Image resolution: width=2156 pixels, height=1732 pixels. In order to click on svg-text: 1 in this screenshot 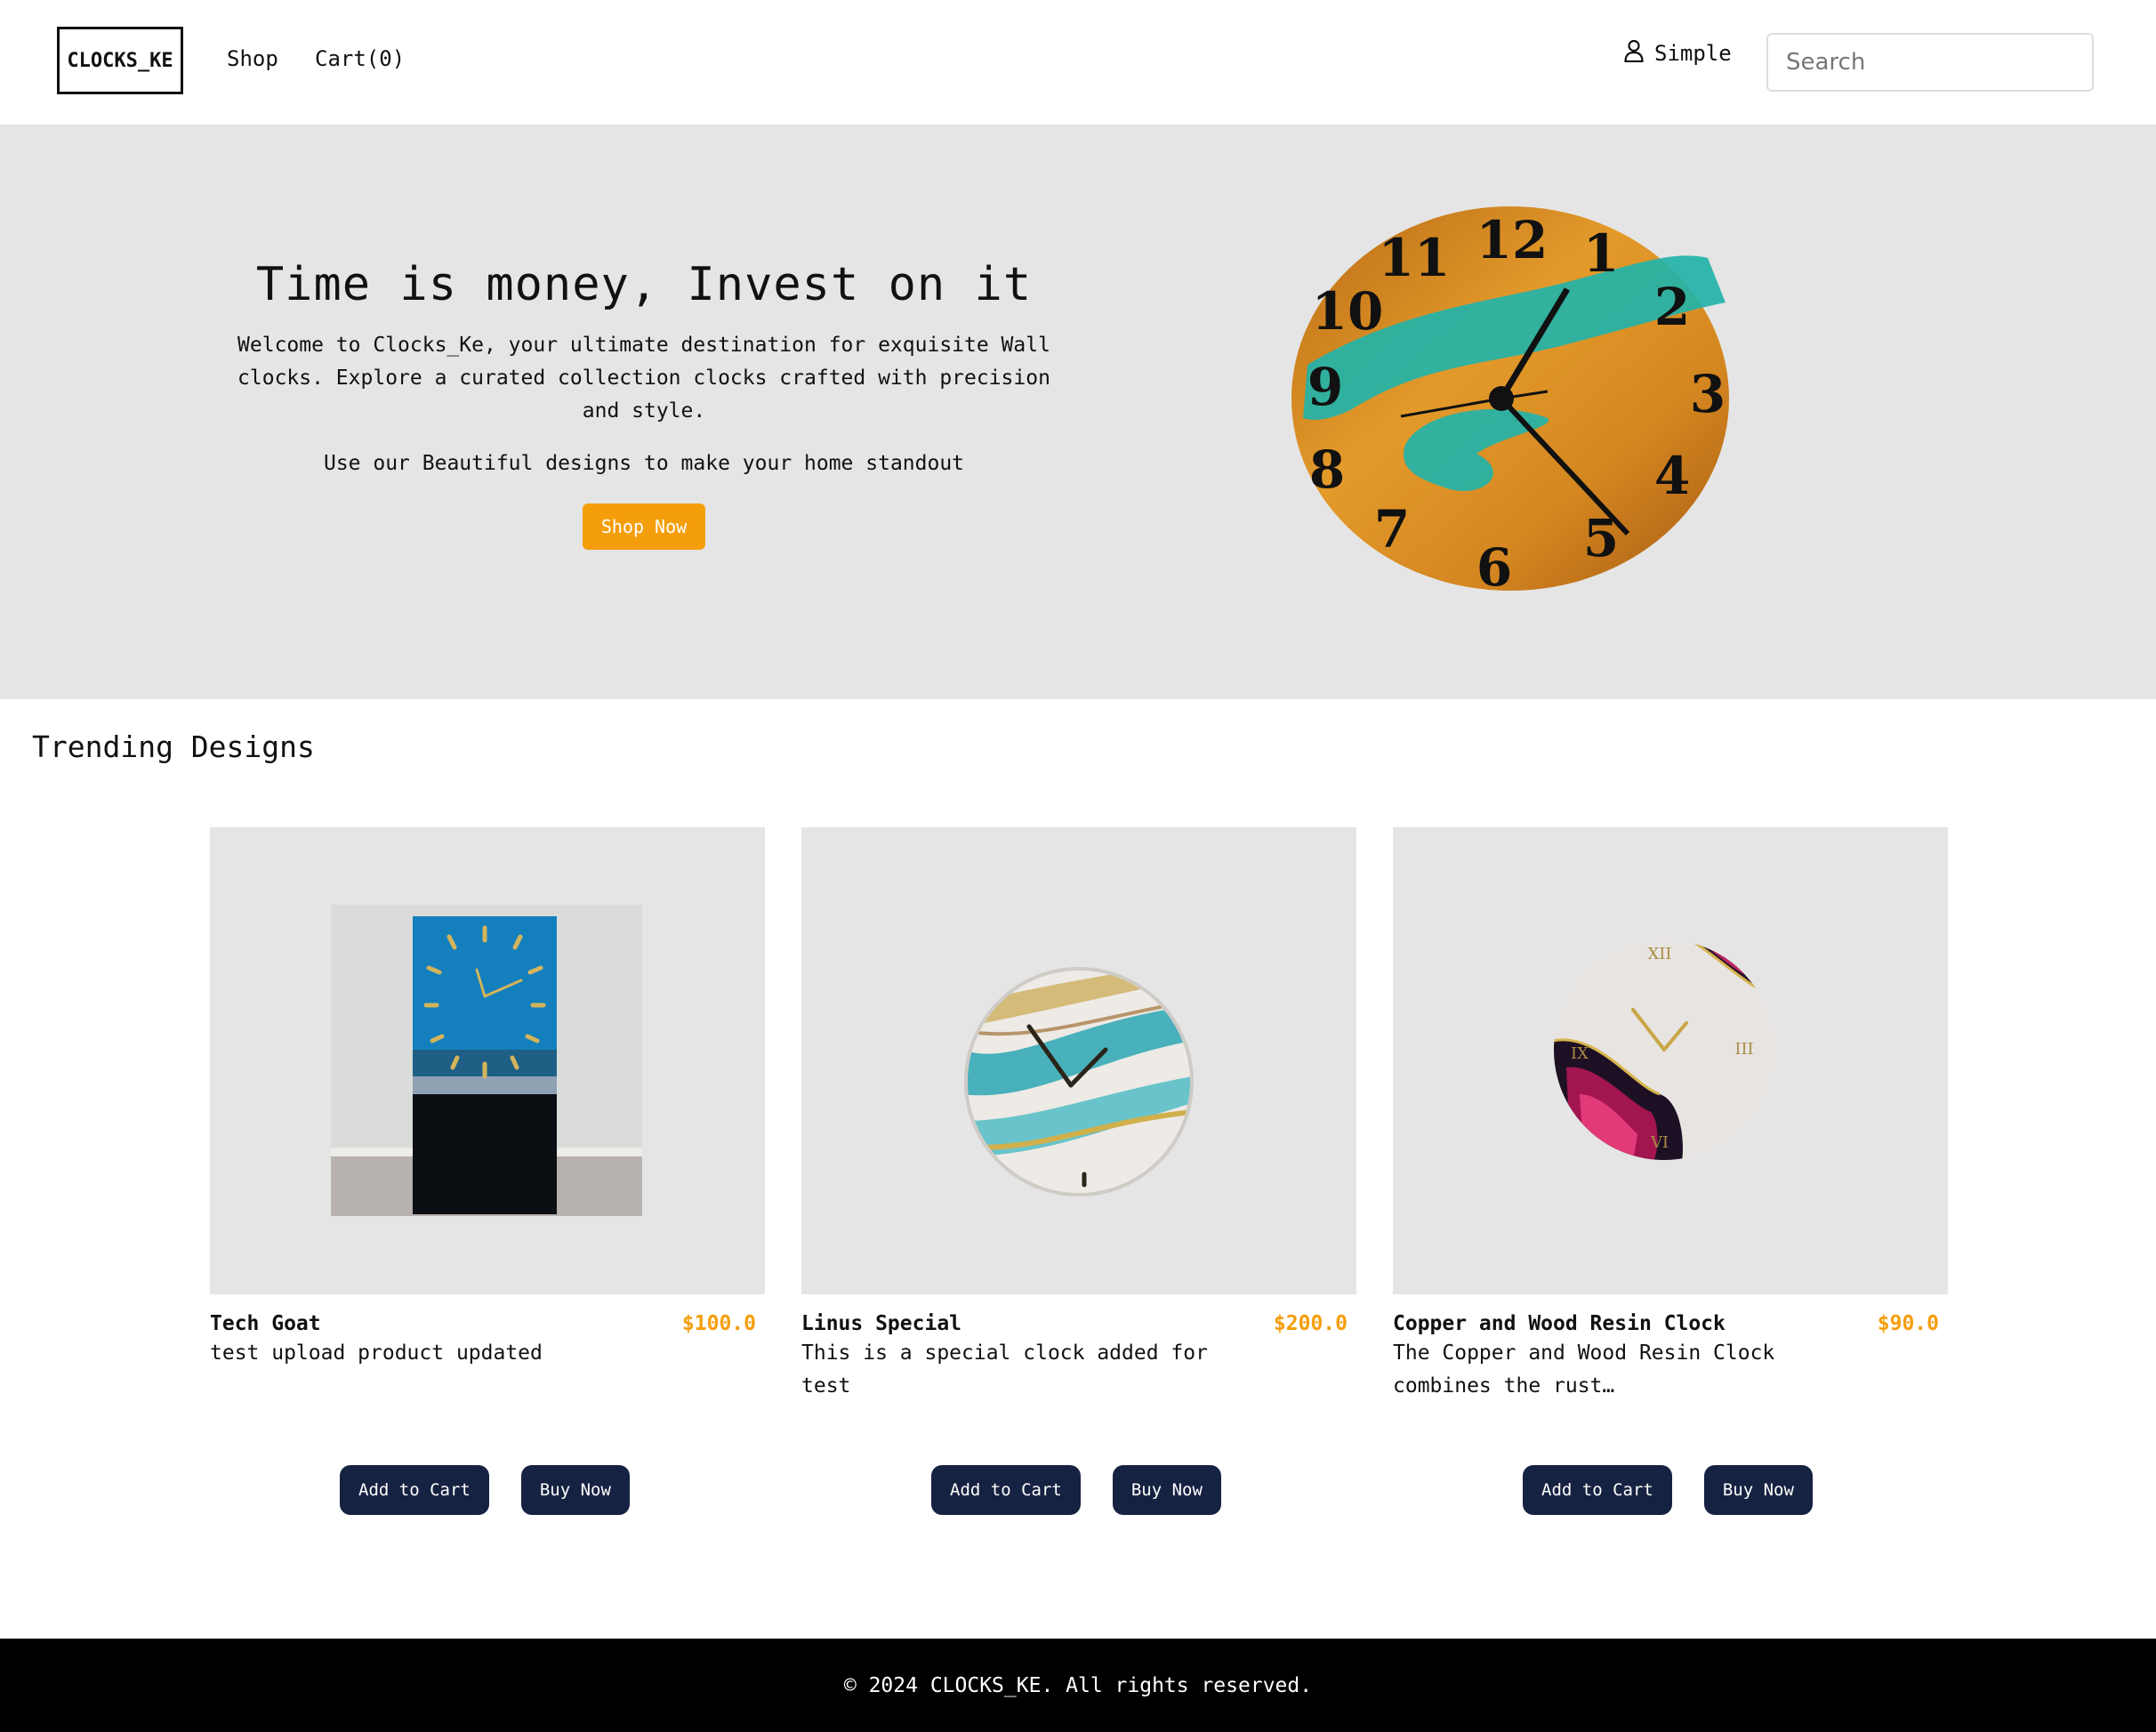, I will do `click(1601, 253)`.